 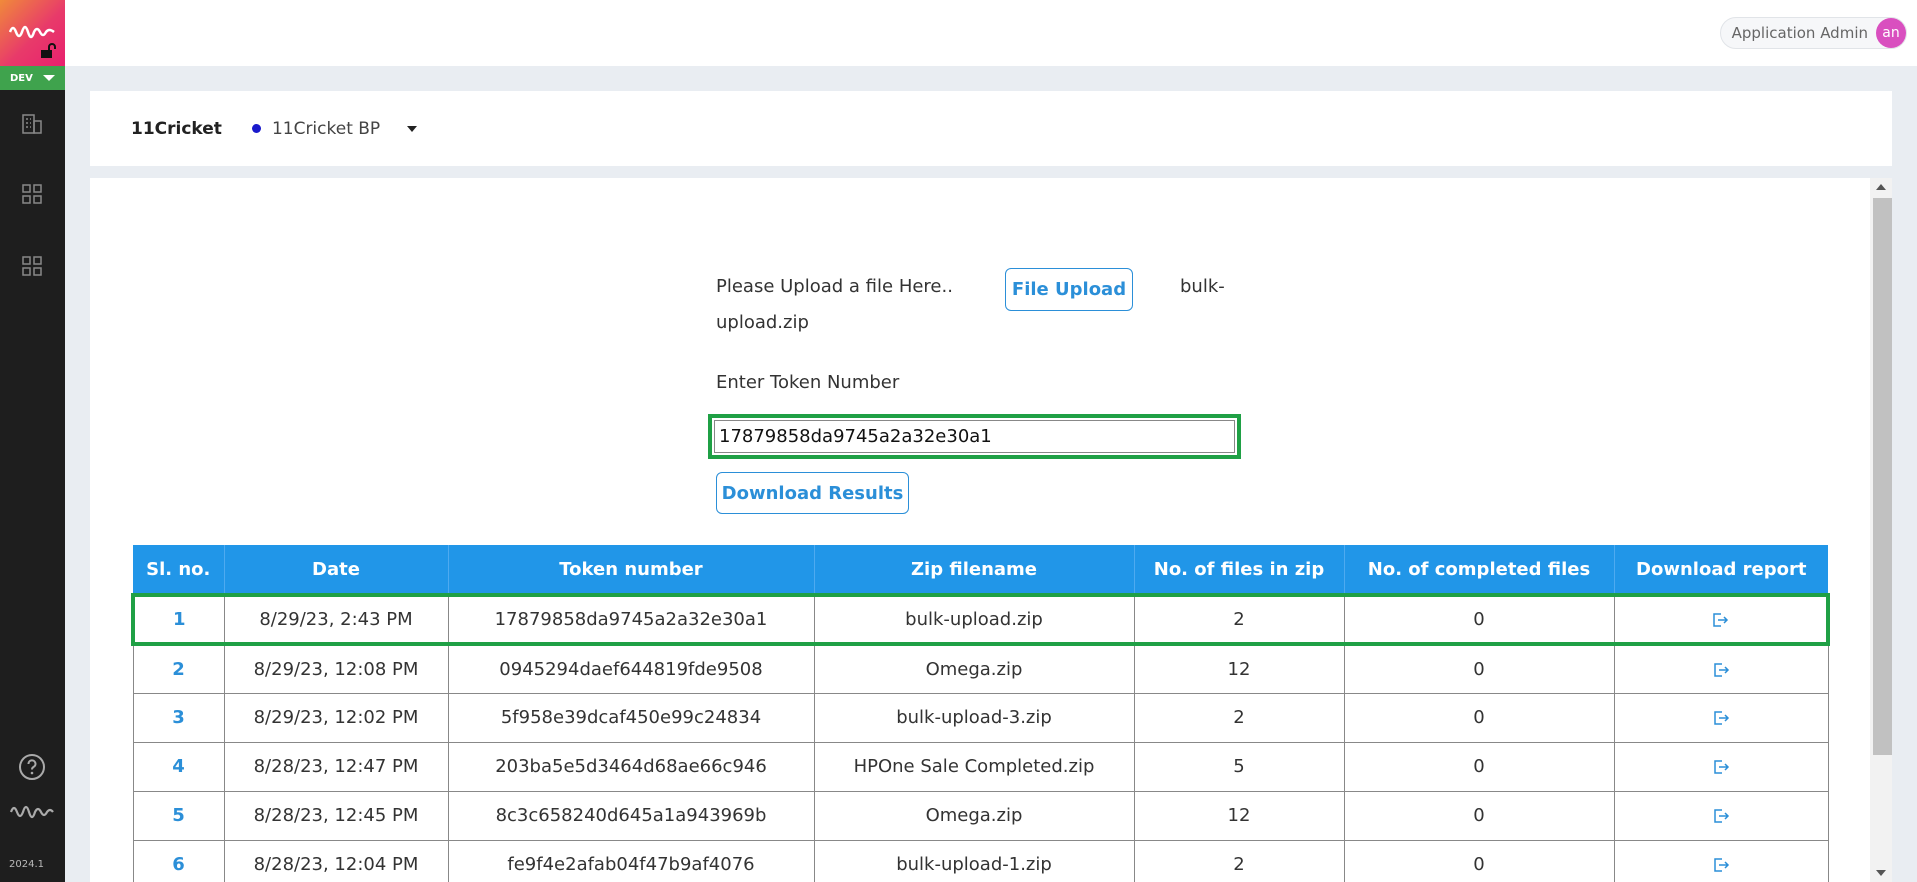 What do you see at coordinates (176, 128) in the screenshot?
I see `organization-name: 11Cricket` at bounding box center [176, 128].